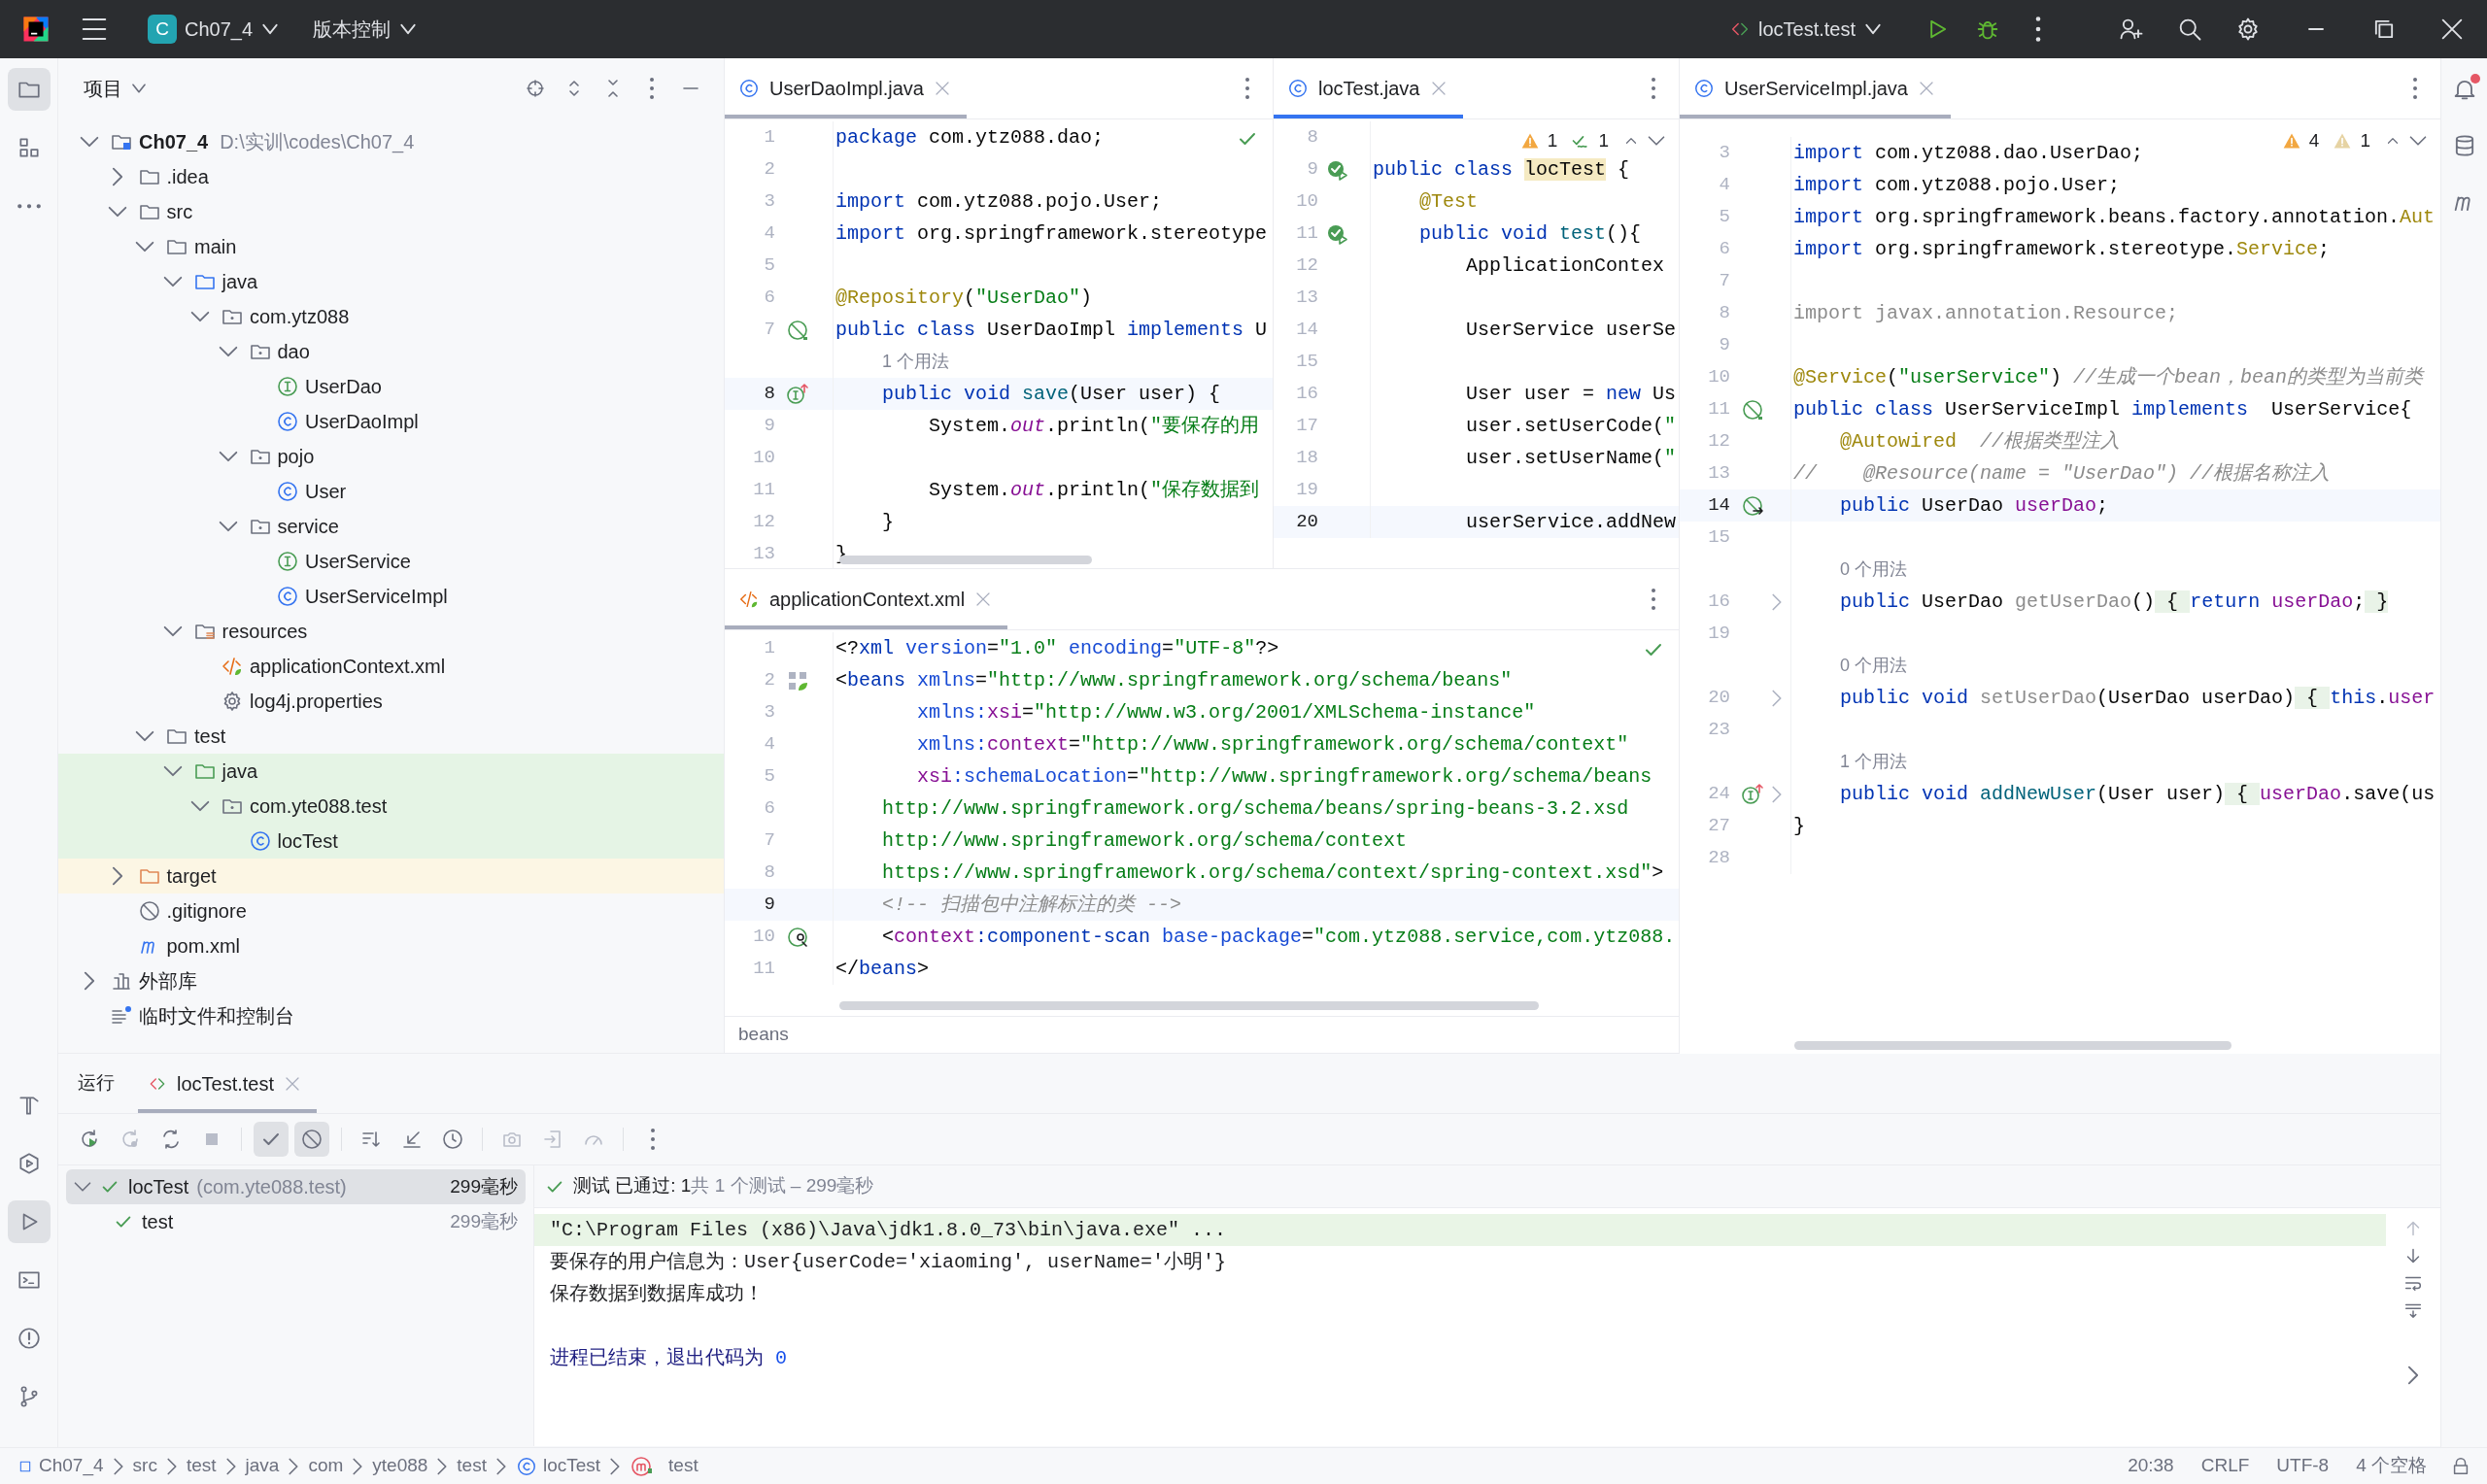  I want to click on breadcrumb-item: beans, so click(763, 1035).